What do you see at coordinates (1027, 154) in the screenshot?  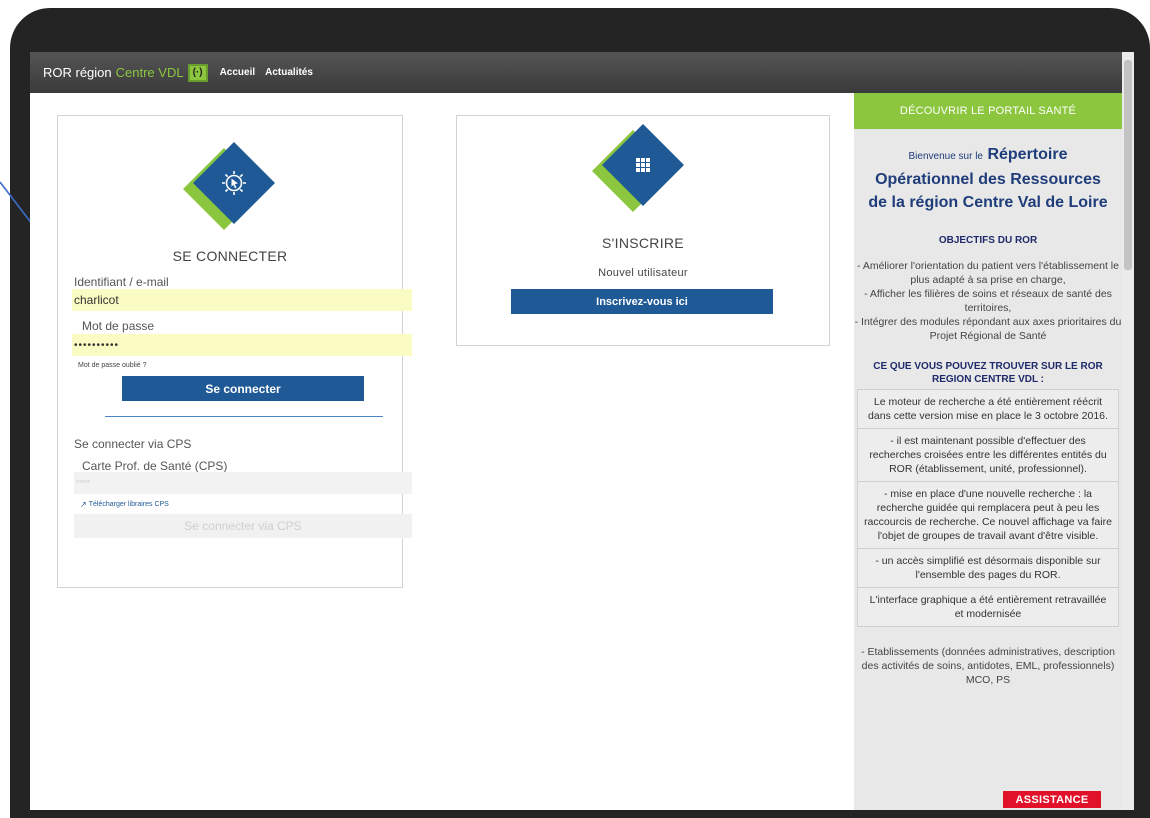 I see `welcome-line1: Répertoire` at bounding box center [1027, 154].